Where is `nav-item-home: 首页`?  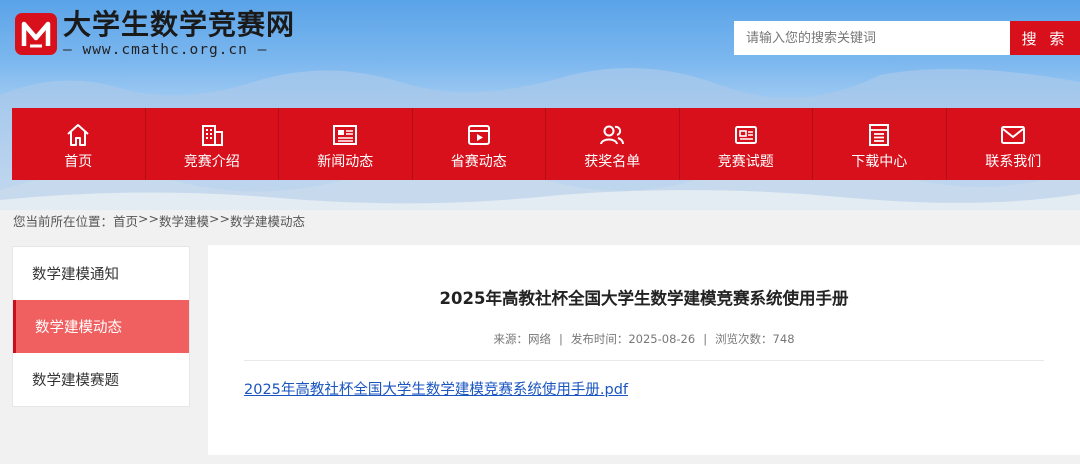
nav-item-home: 首页 is located at coordinates (79, 144).